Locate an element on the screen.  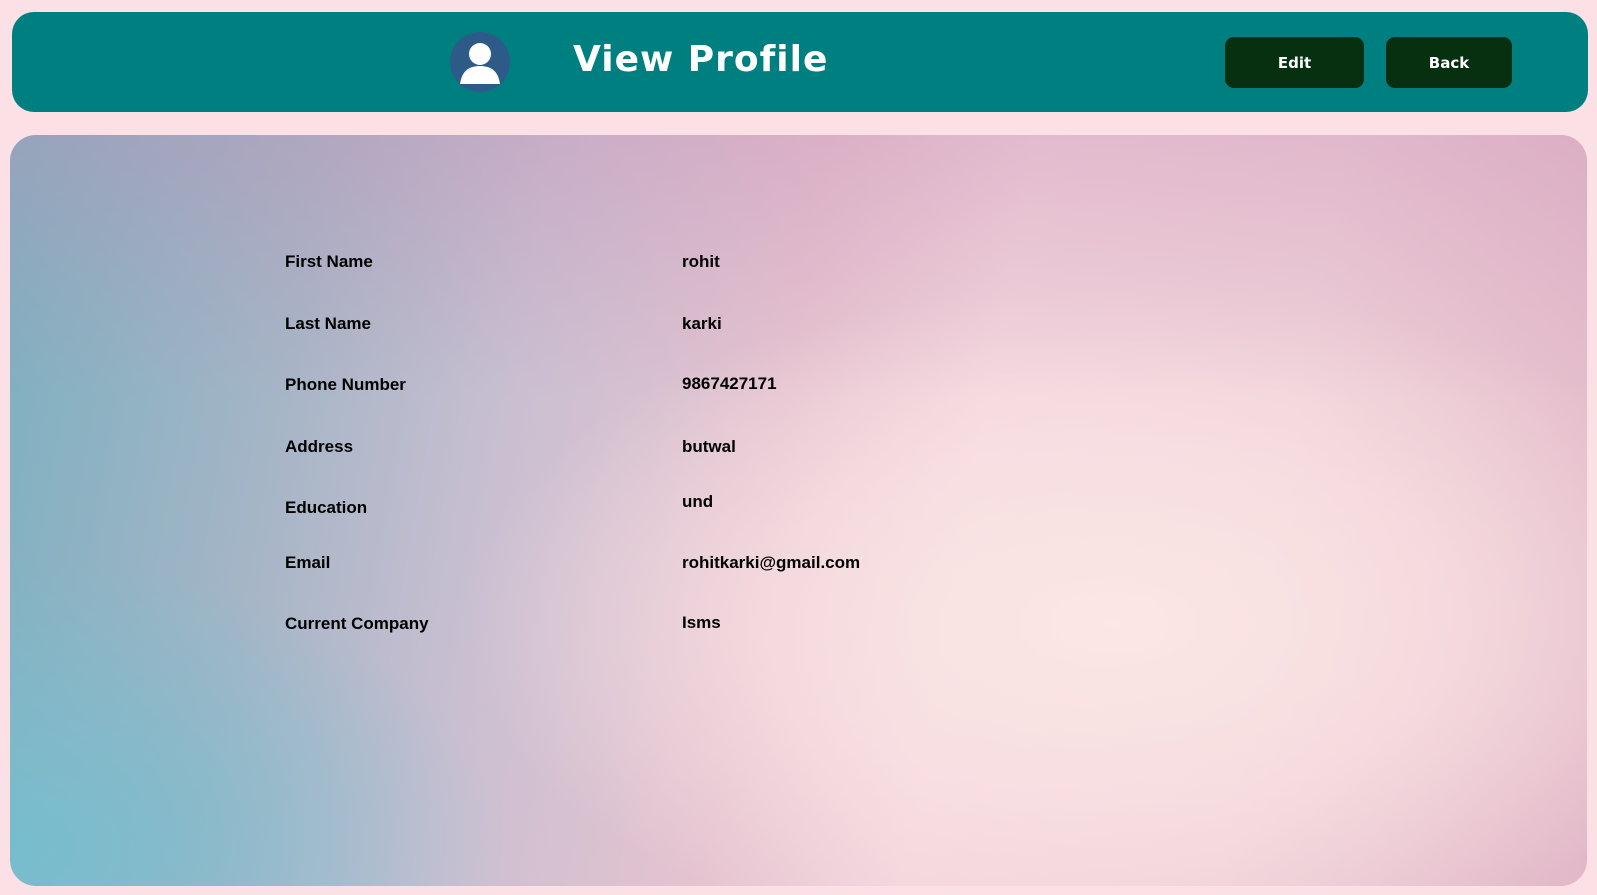
profile-row-education: Education und is located at coordinates (798, 507).